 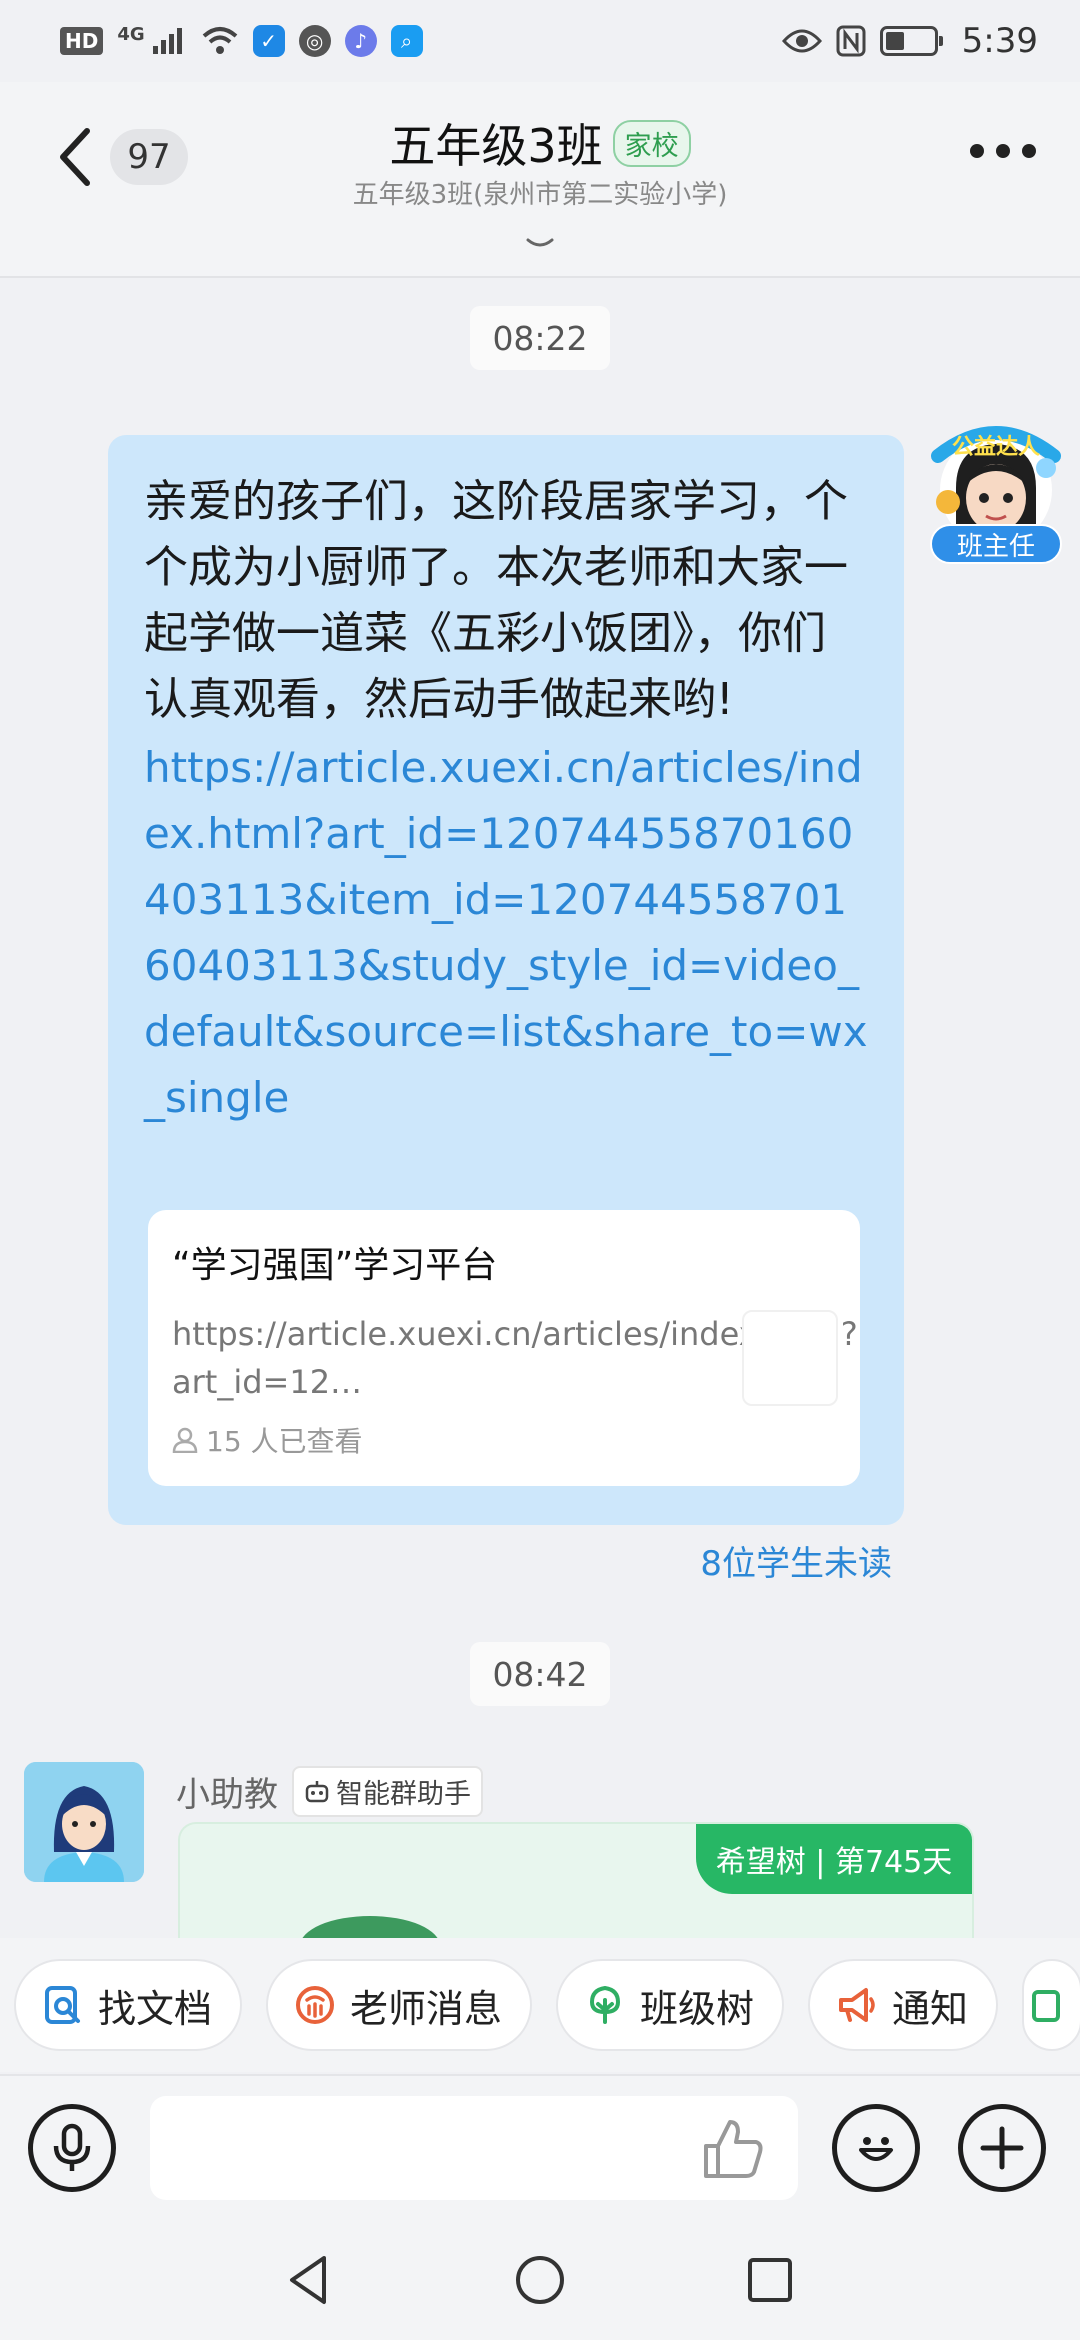 I want to click on assistant-tag-label: 智能群助手, so click(x=403, y=1794).